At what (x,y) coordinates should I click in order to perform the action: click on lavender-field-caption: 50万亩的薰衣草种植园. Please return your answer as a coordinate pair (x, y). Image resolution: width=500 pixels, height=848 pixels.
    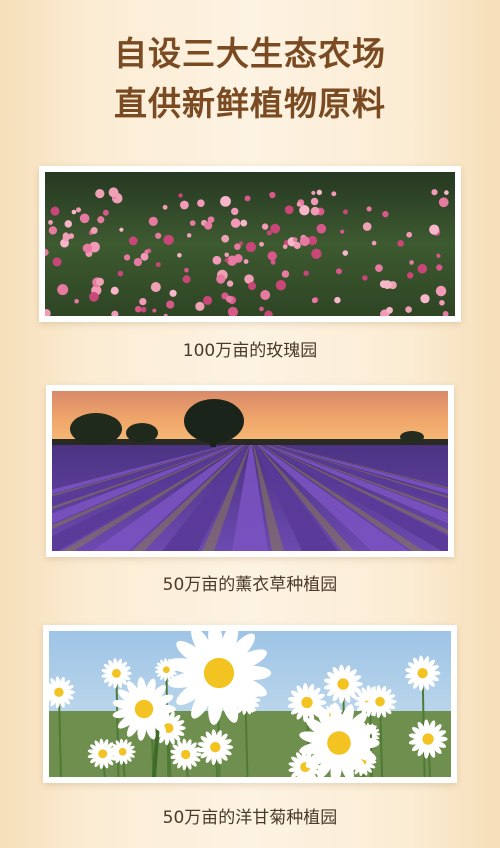
    Looking at the image, I should click on (250, 585).